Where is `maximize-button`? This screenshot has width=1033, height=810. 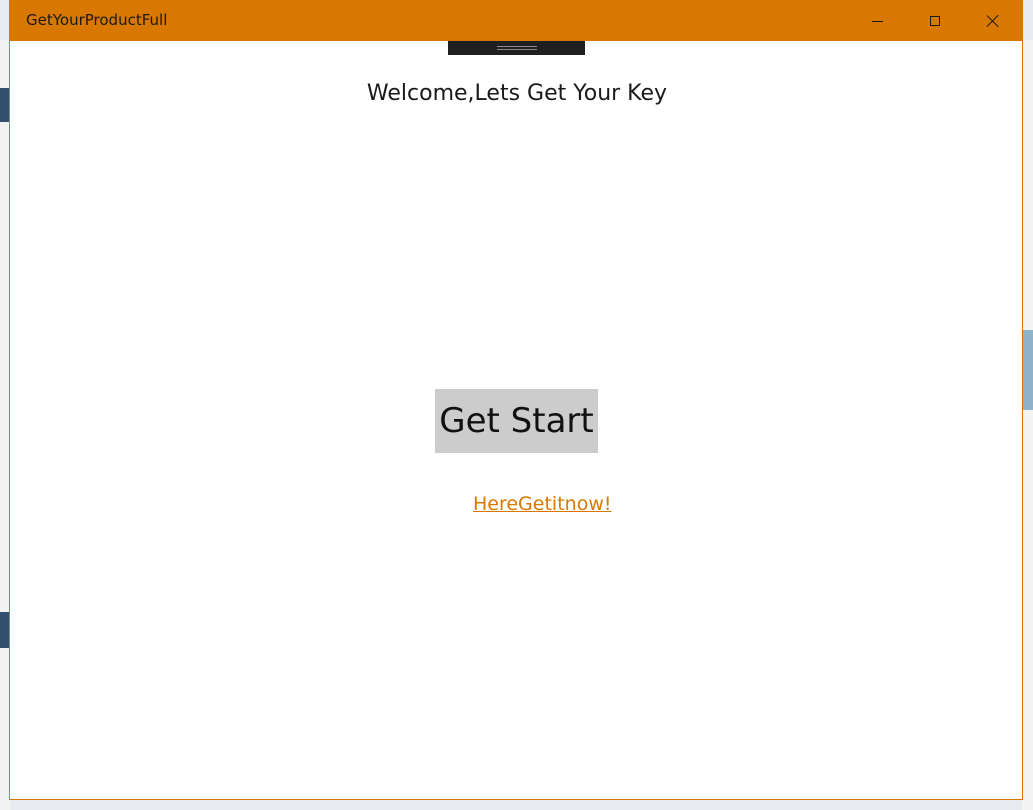
maximize-button is located at coordinates (935, 21).